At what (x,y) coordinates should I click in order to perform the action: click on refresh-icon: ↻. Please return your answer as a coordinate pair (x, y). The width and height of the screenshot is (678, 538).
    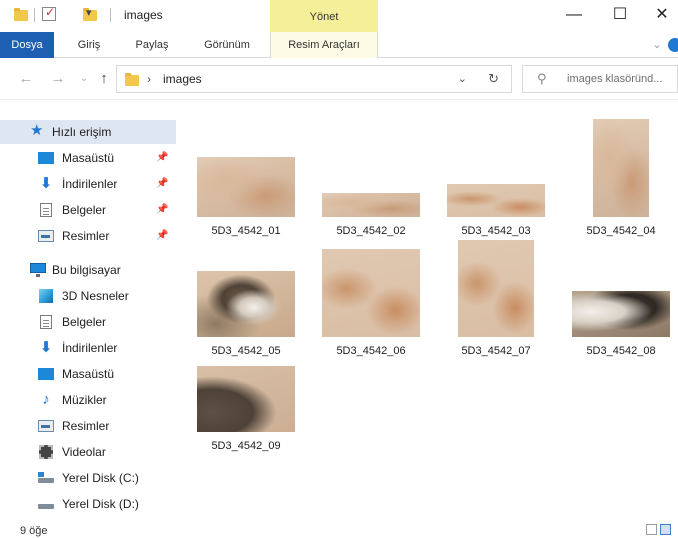
    Looking at the image, I should click on (493, 79).